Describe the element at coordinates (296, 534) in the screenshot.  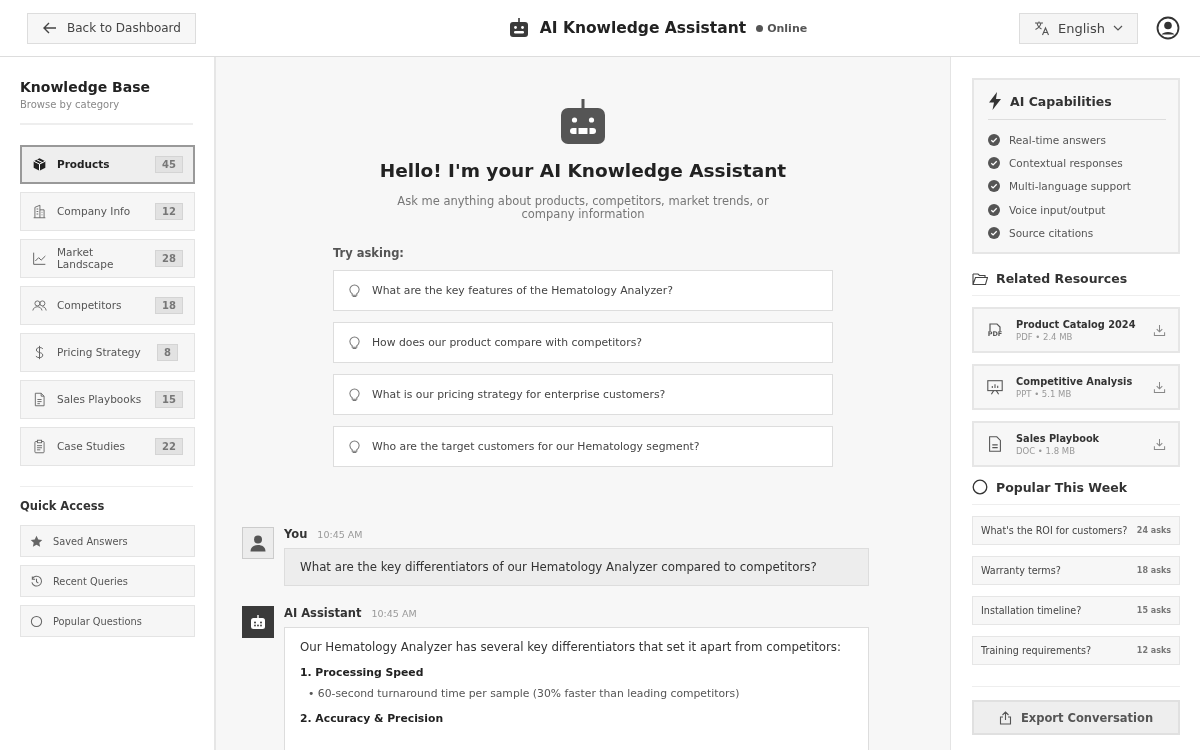
I see `message-author: You` at that location.